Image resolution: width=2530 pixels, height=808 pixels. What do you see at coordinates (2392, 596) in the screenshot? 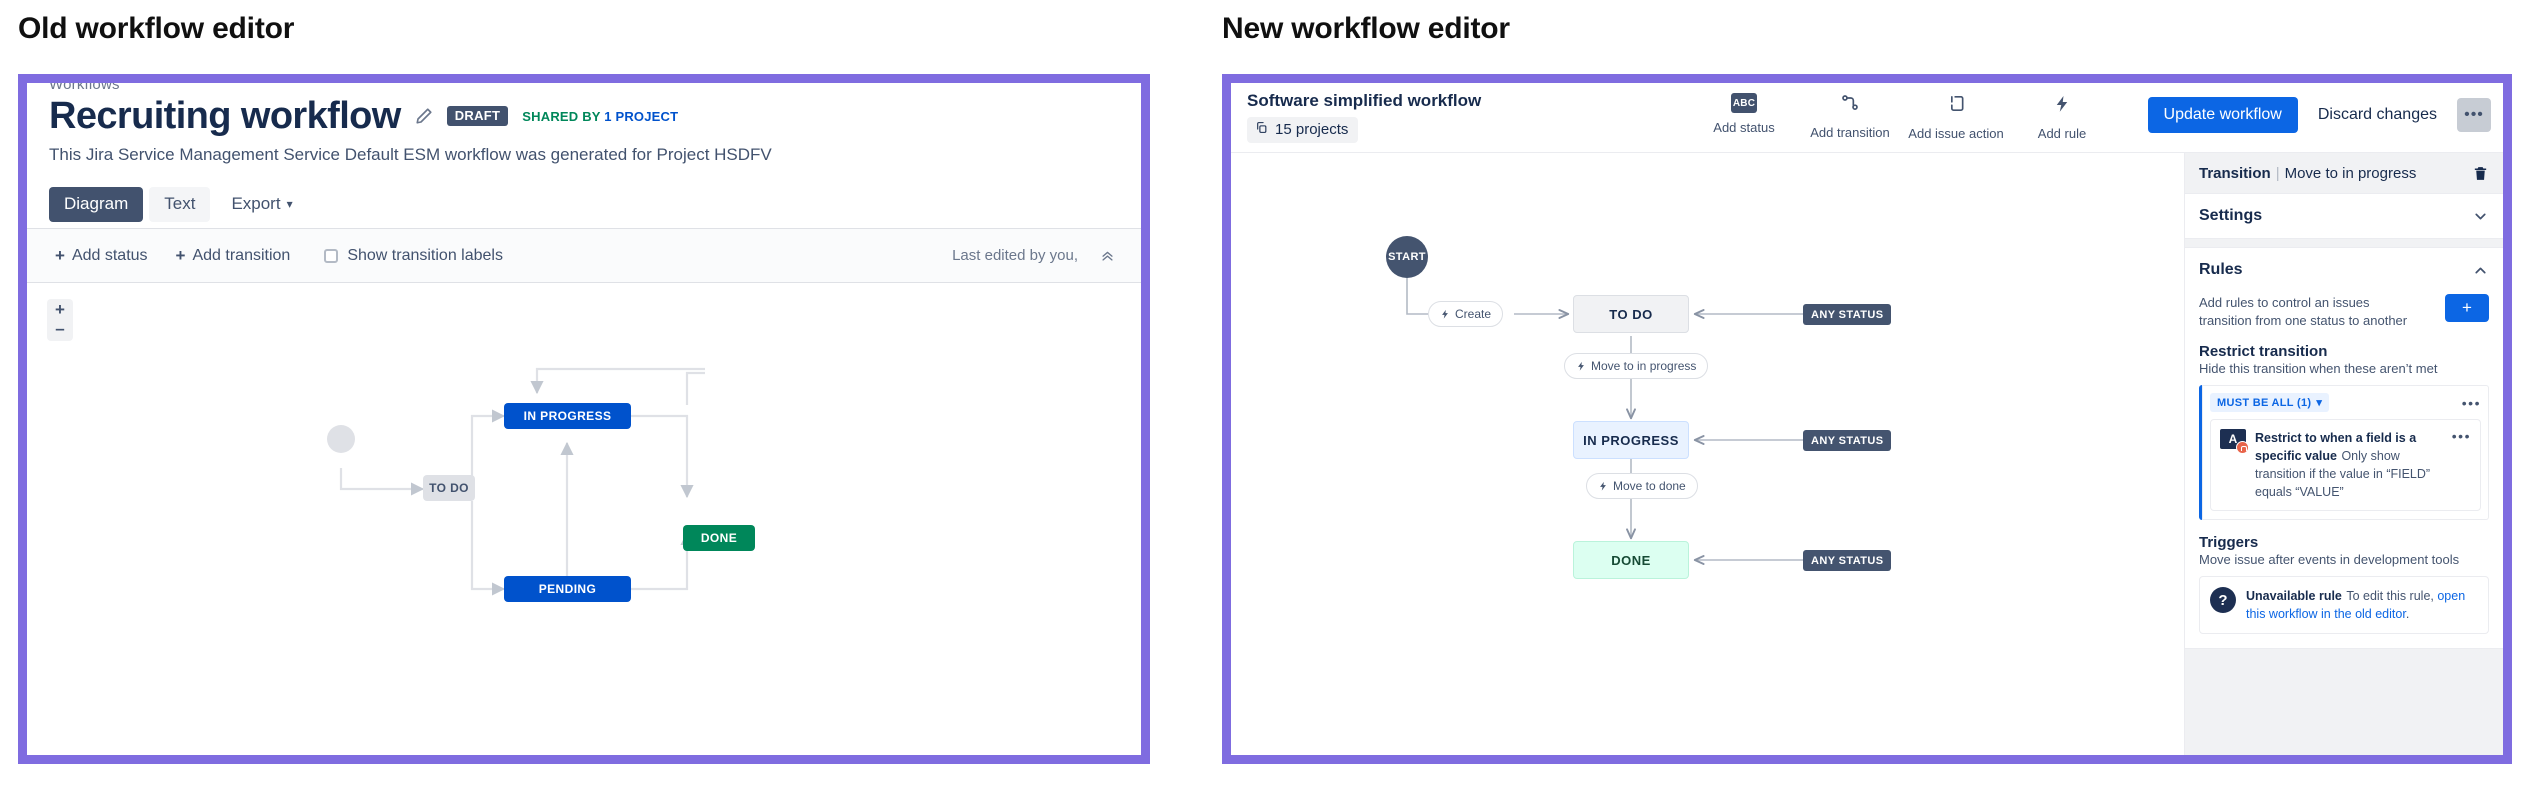
I see `unavailable-text-before: To edit this rule,` at bounding box center [2392, 596].